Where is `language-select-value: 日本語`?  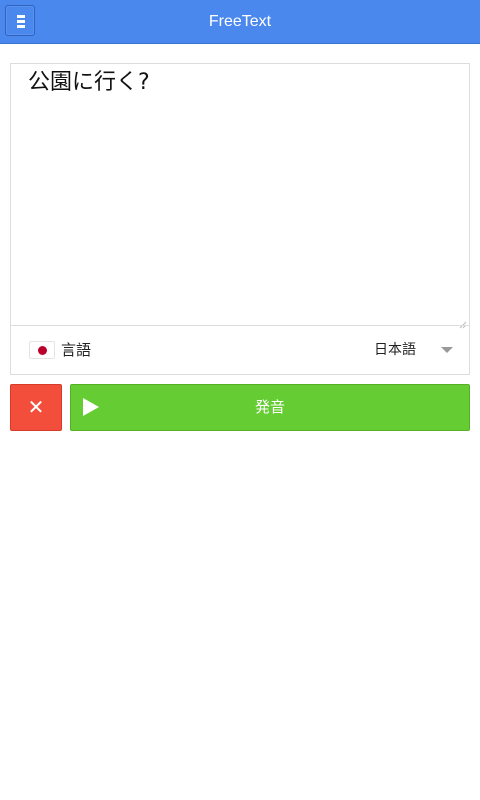 language-select-value: 日本語 is located at coordinates (395, 350).